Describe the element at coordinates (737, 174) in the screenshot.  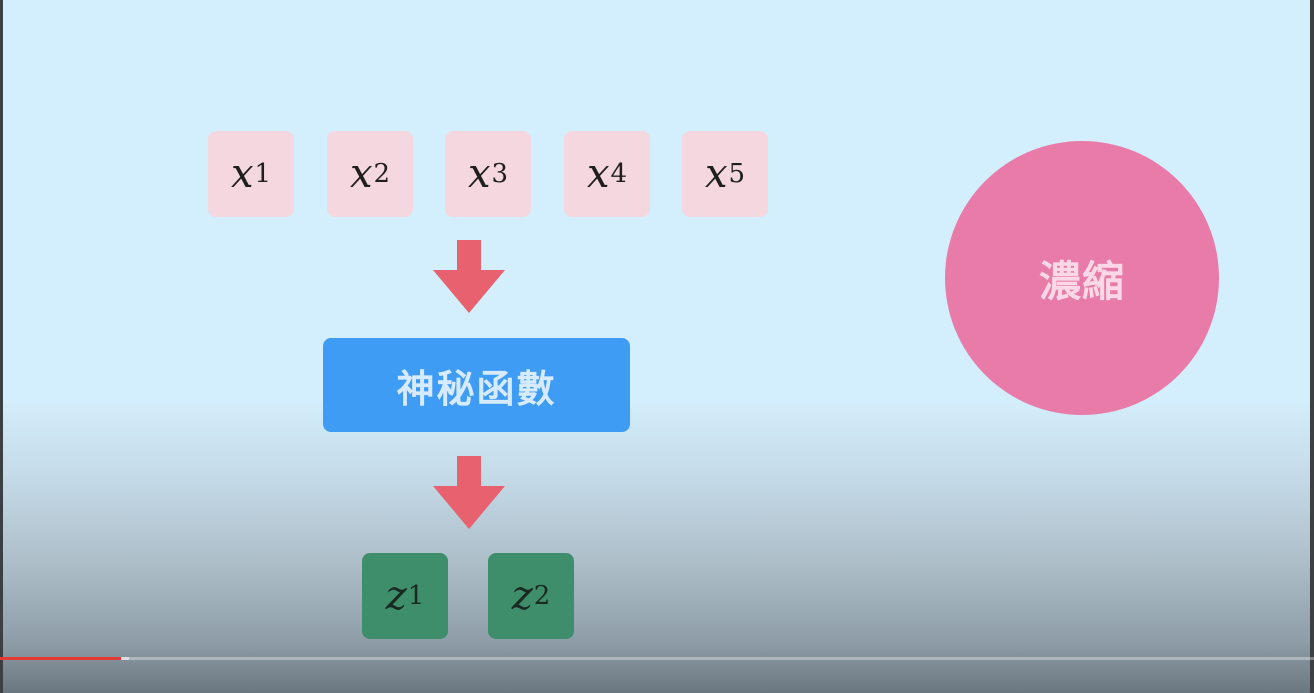
I see `input-subscript: 5` at that location.